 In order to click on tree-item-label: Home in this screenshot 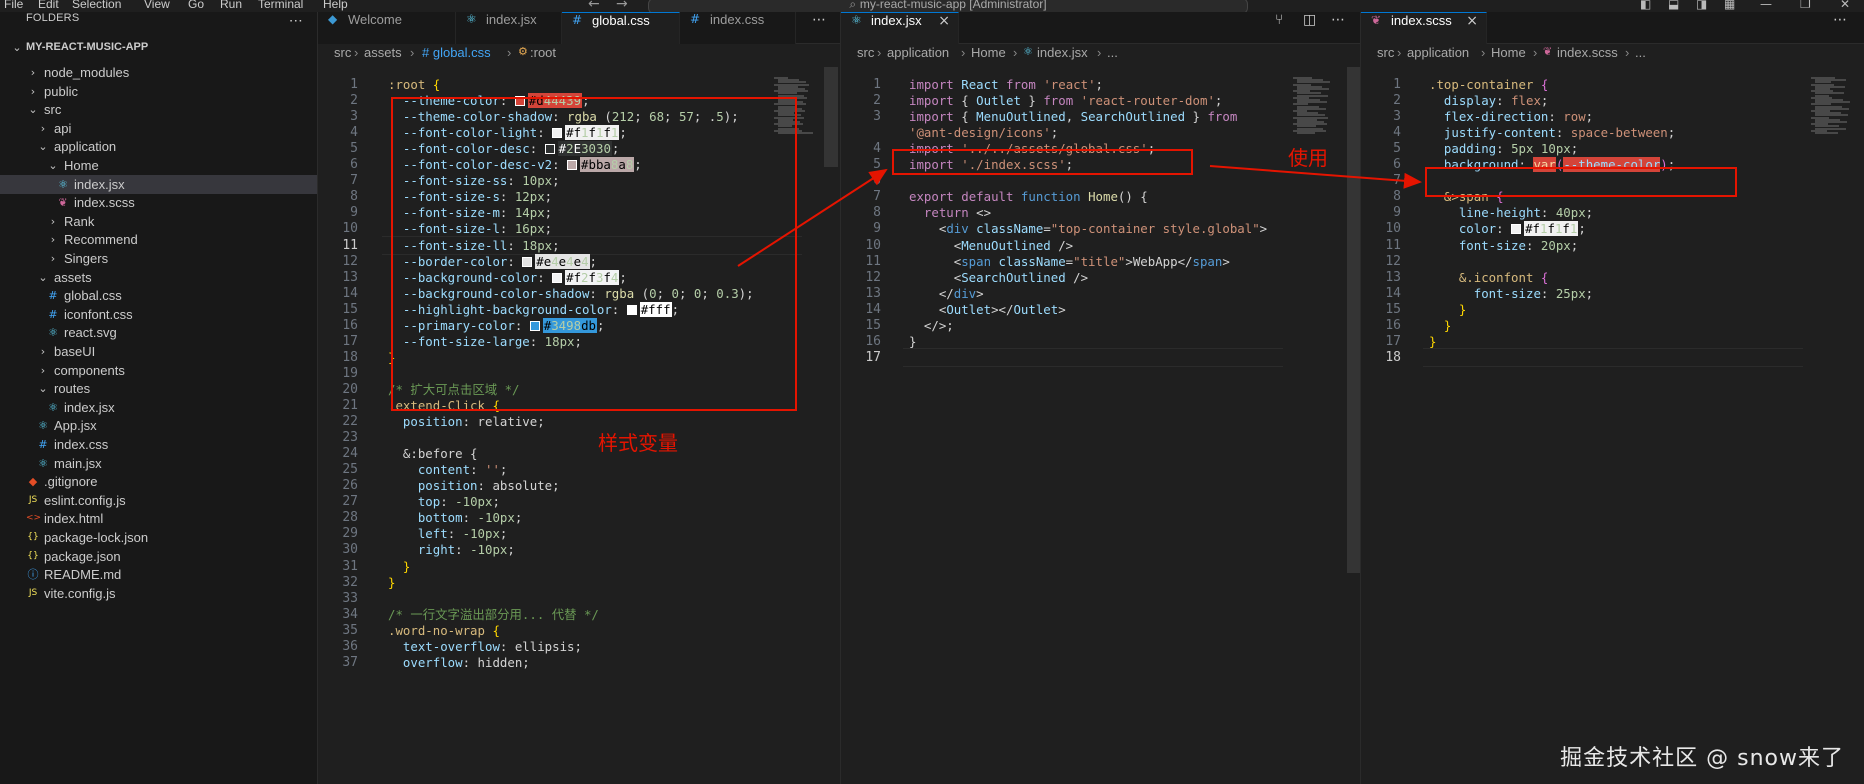, I will do `click(81, 165)`.